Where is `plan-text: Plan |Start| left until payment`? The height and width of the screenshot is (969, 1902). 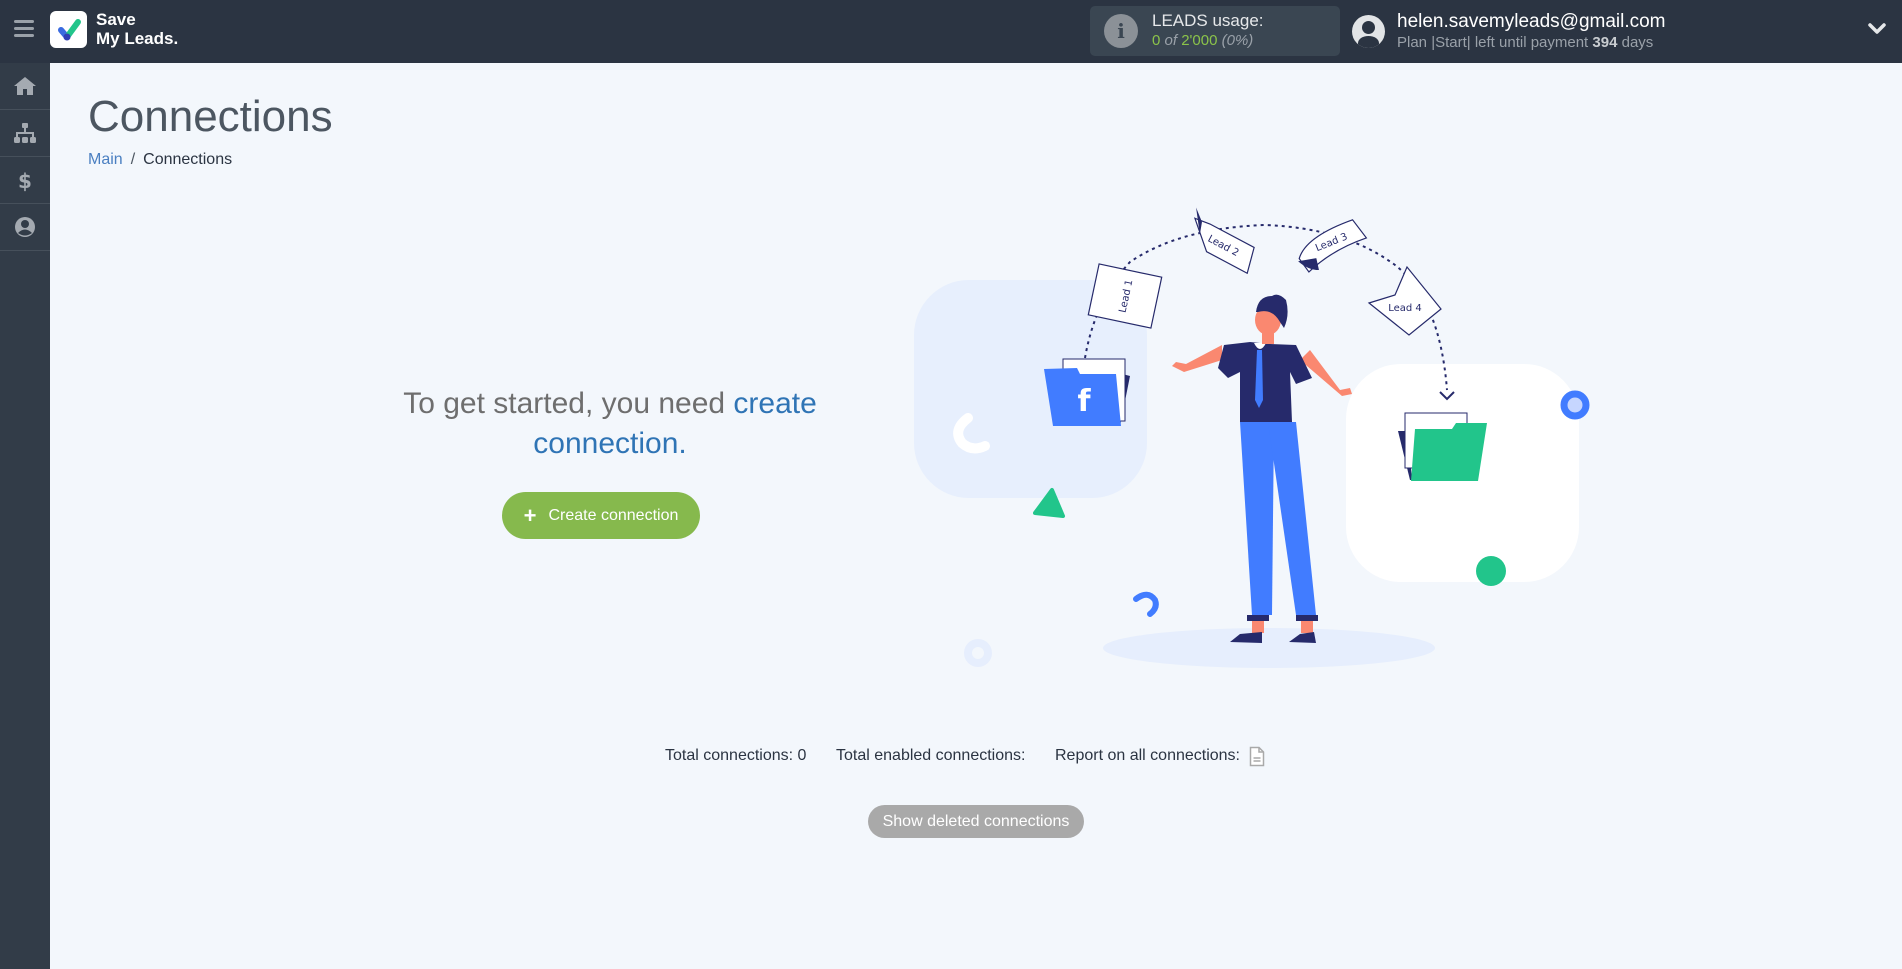
plan-text: Plan |Start| left until payment is located at coordinates (1493, 42).